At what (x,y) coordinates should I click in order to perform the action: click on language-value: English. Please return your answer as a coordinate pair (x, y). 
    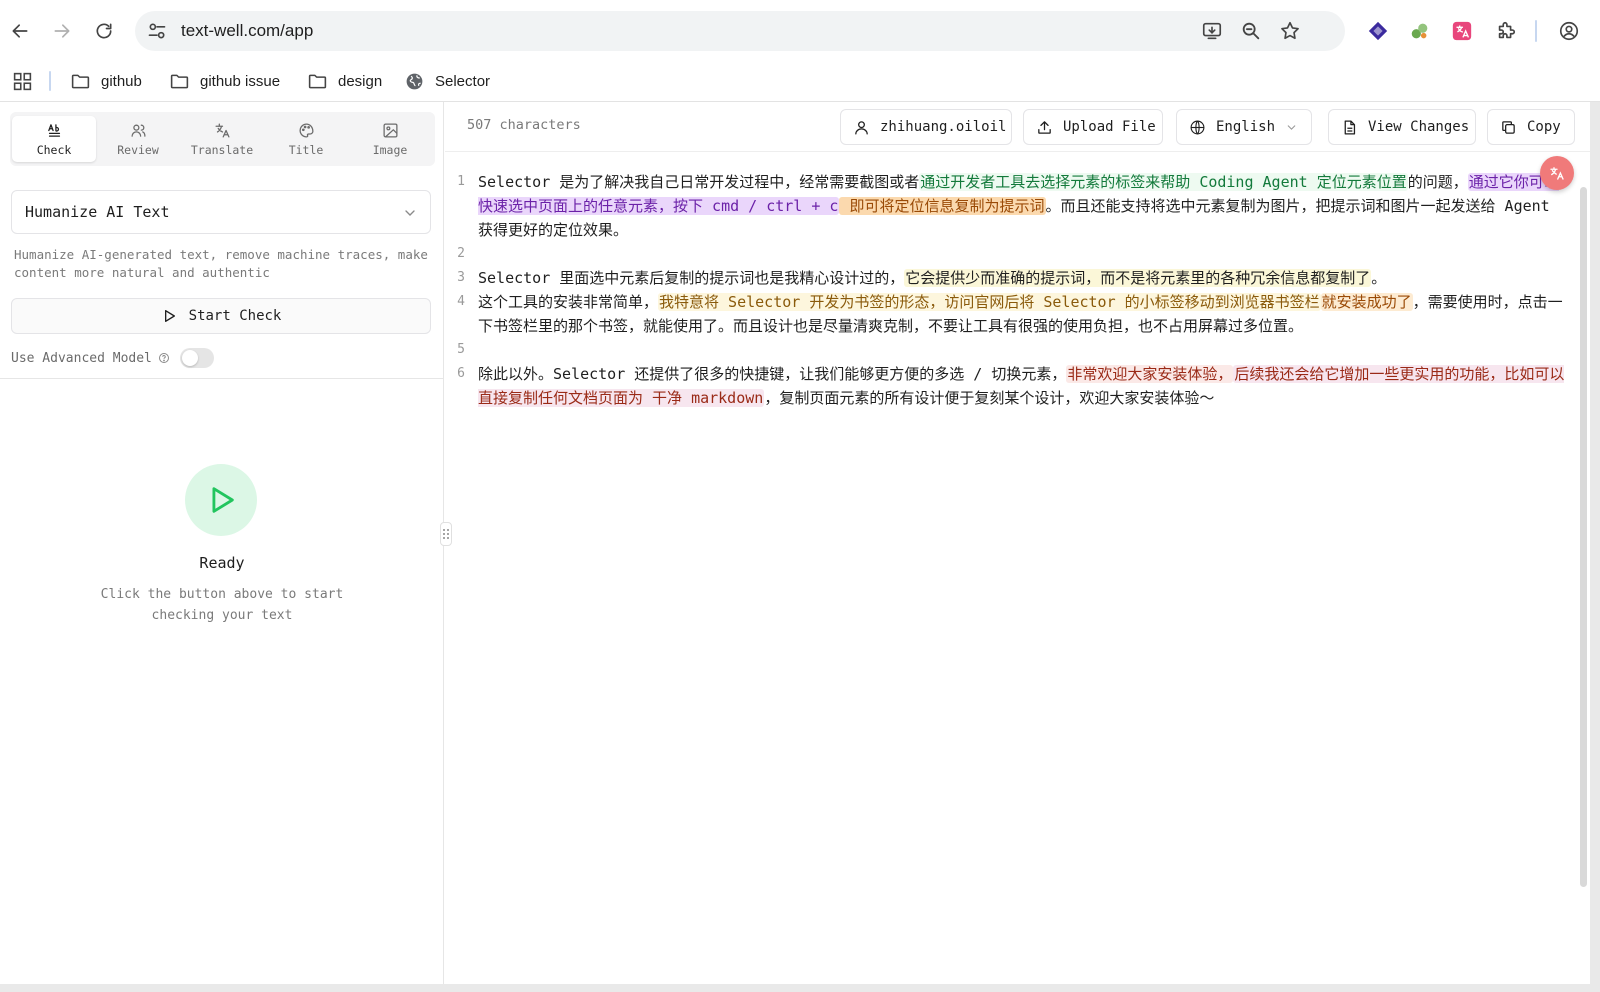
    Looking at the image, I should click on (1246, 127).